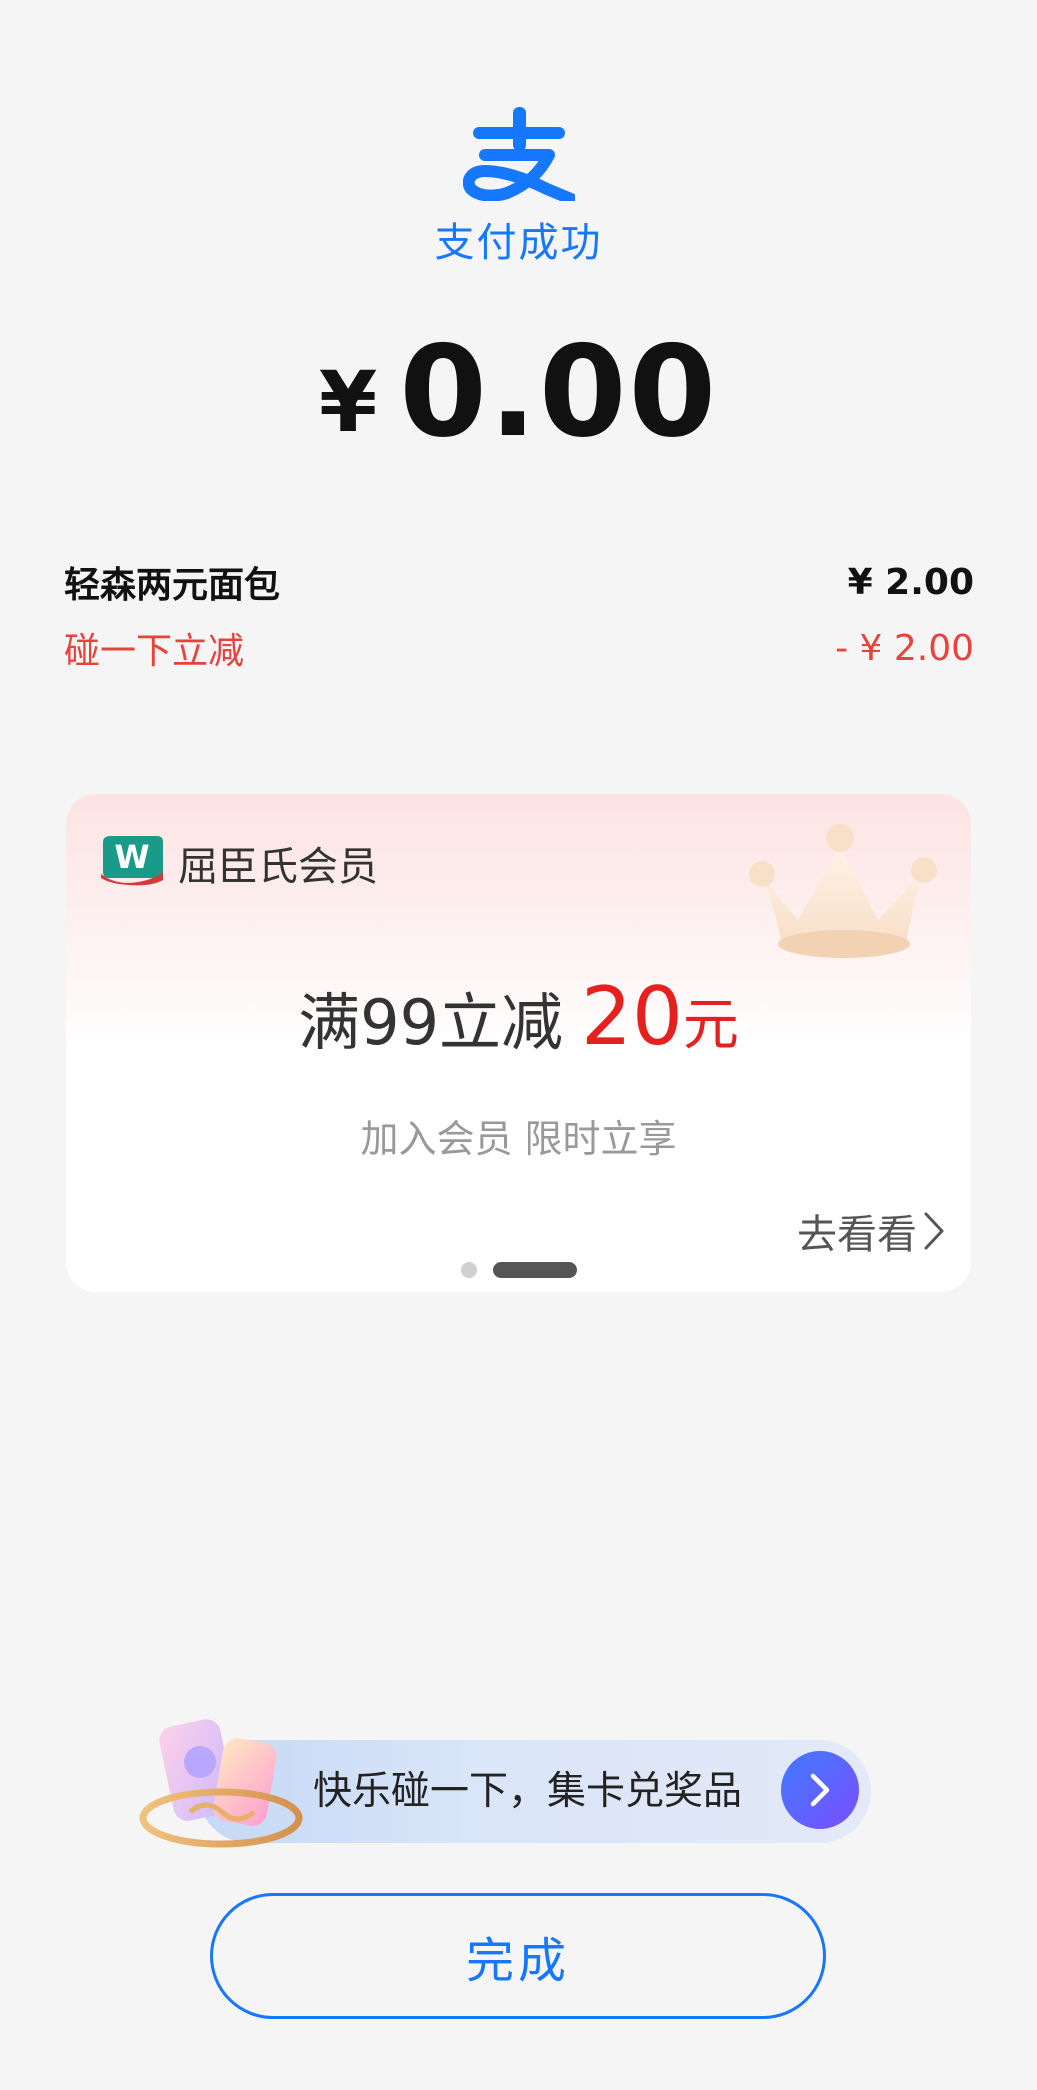 The width and height of the screenshot is (1037, 2090). Describe the element at coordinates (468, 1270) in the screenshot. I see `carousel-dot` at that location.